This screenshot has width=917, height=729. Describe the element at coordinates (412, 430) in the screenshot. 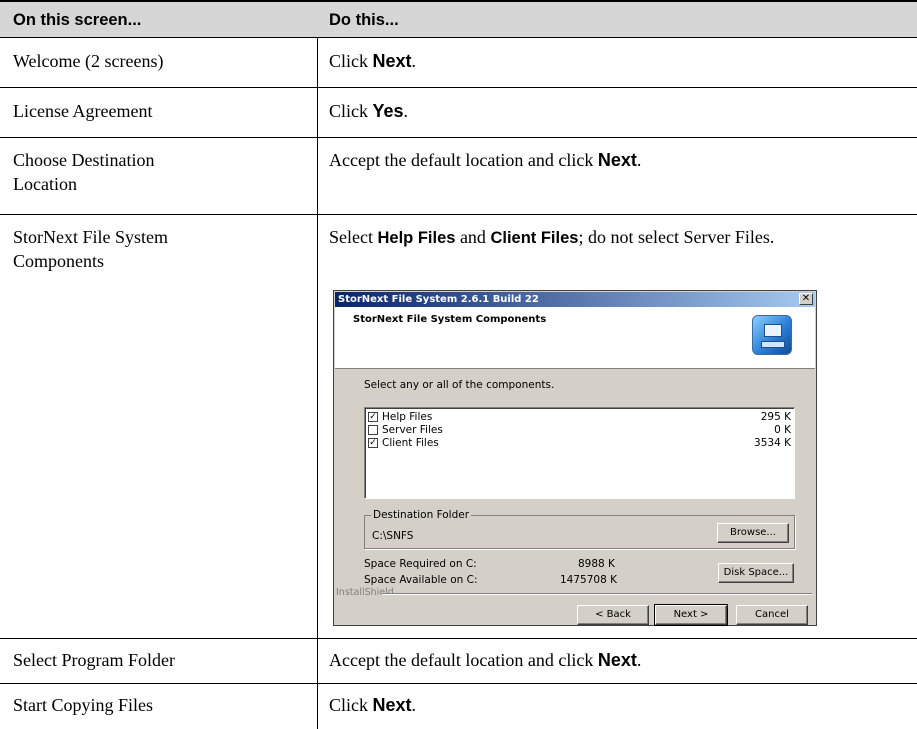

I see `component-name: Server Files` at that location.